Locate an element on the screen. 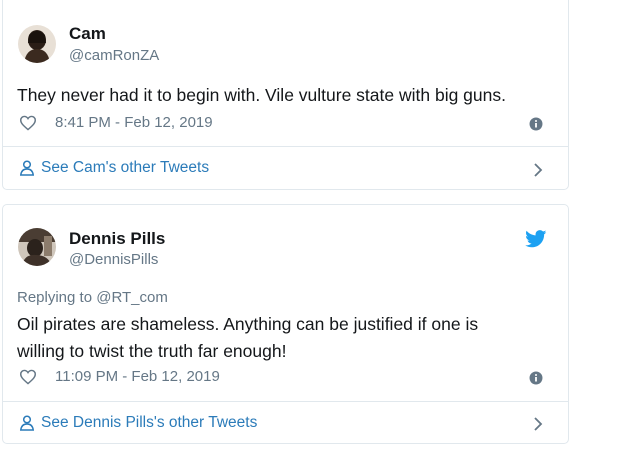 This screenshot has height=465, width=620. see-other-tweets-label: See Dennis Pills's other Tweets is located at coordinates (149, 422).